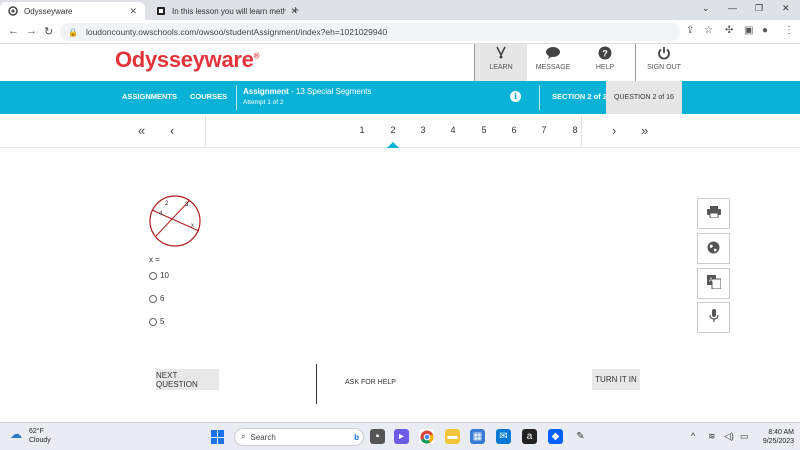 Image resolution: width=800 pixels, height=450 pixels. I want to click on nav-help: ? HELP, so click(605, 62).